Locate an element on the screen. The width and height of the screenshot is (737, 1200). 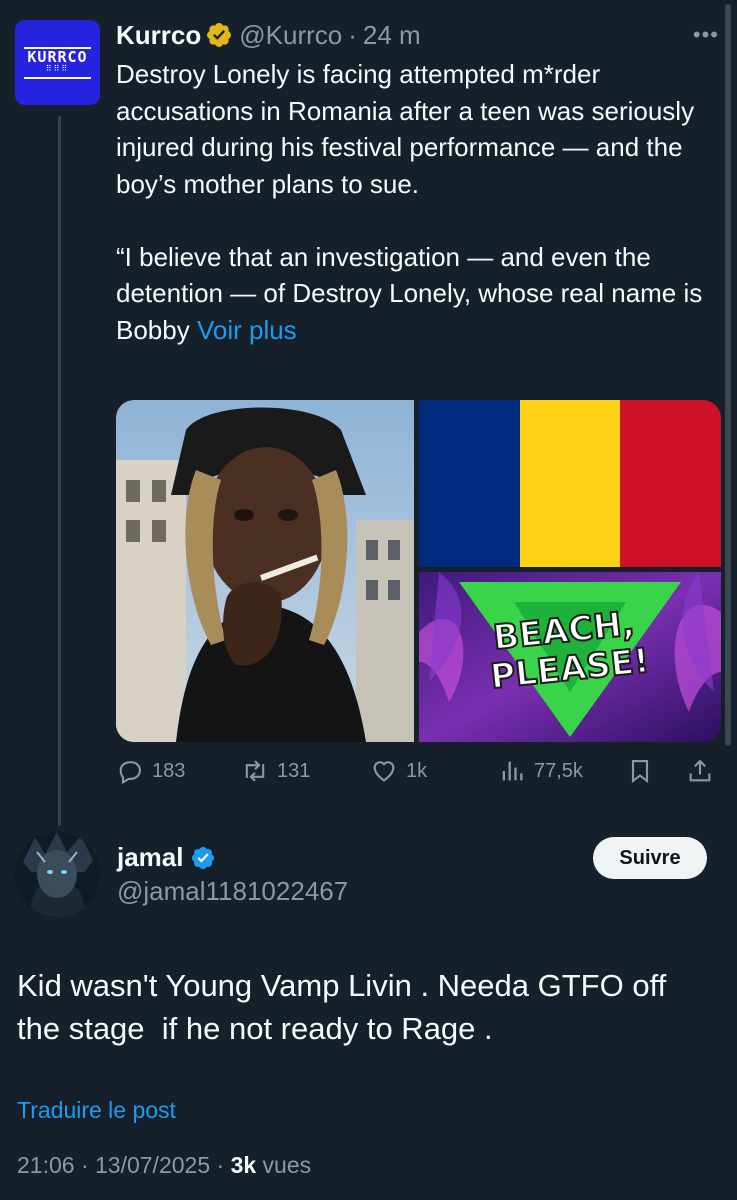
share-icon is located at coordinates (700, 770).